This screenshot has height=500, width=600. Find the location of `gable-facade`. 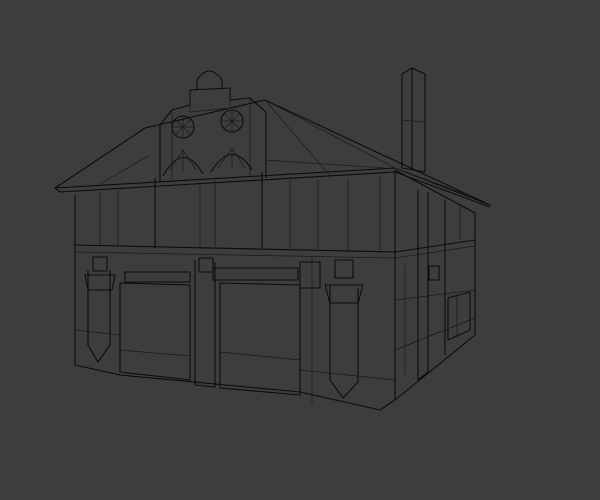

gable-facade is located at coordinates (210, 159).